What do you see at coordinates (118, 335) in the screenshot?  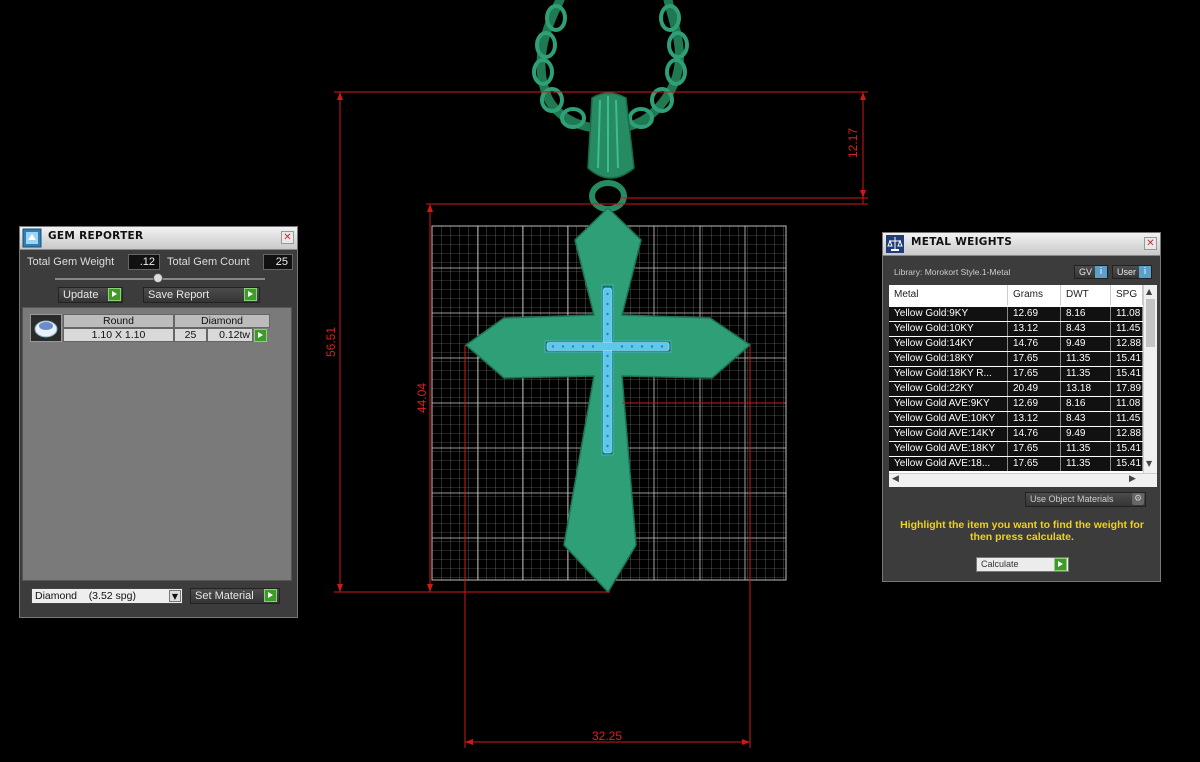 I see `gem-size-cell: 1.10 X 1.10` at bounding box center [118, 335].